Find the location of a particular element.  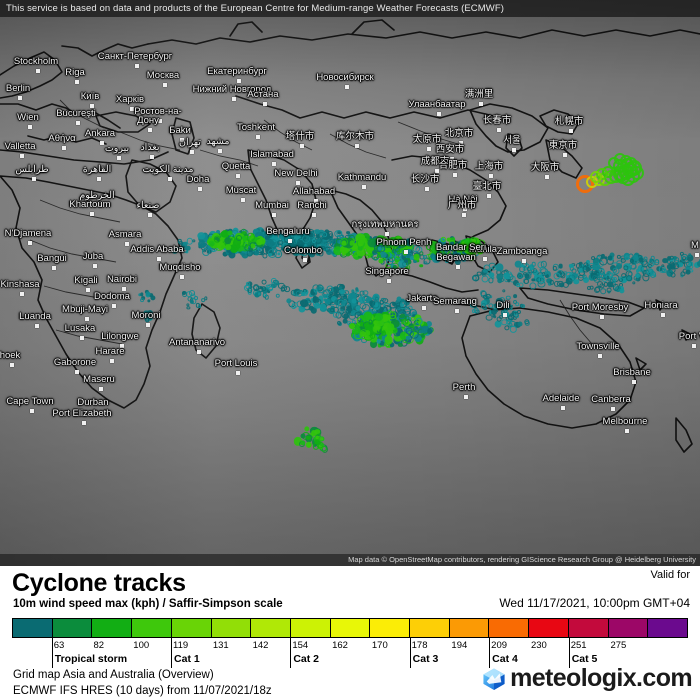

tick-value: 154 is located at coordinates (300, 645).